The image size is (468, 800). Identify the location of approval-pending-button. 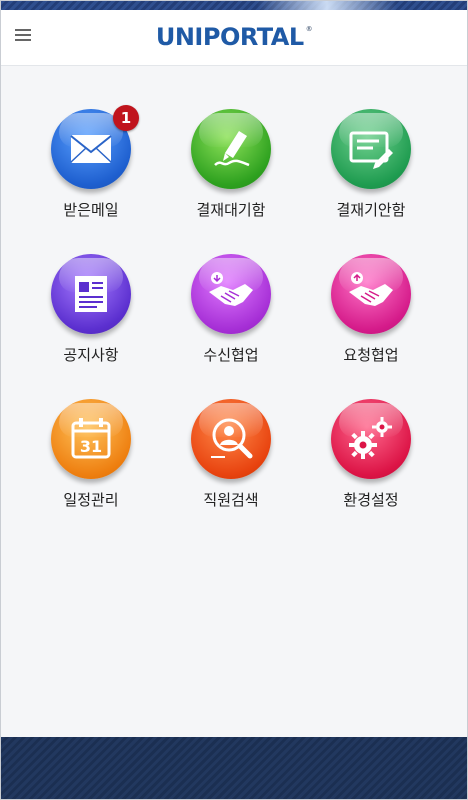
(231, 149).